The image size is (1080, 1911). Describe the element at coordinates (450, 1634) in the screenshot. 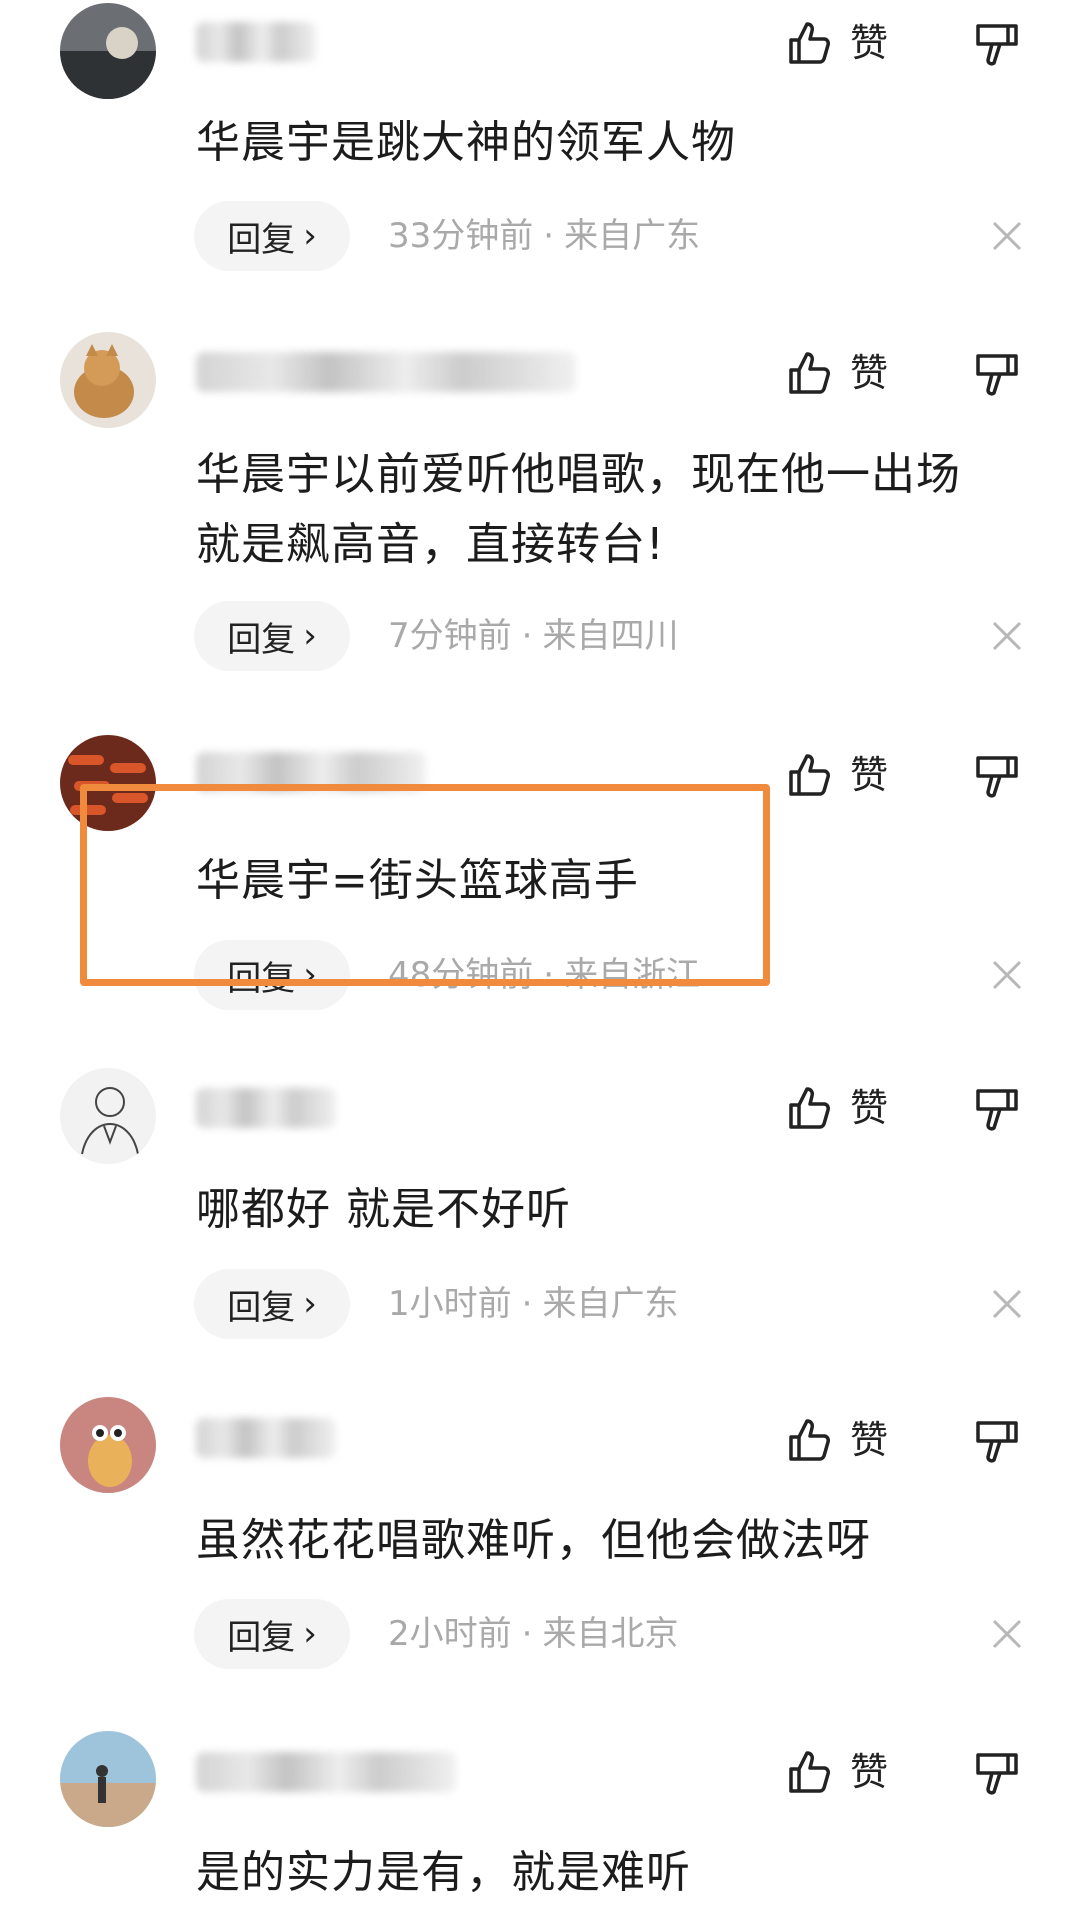

I see `comment-time: 2小时前` at that location.